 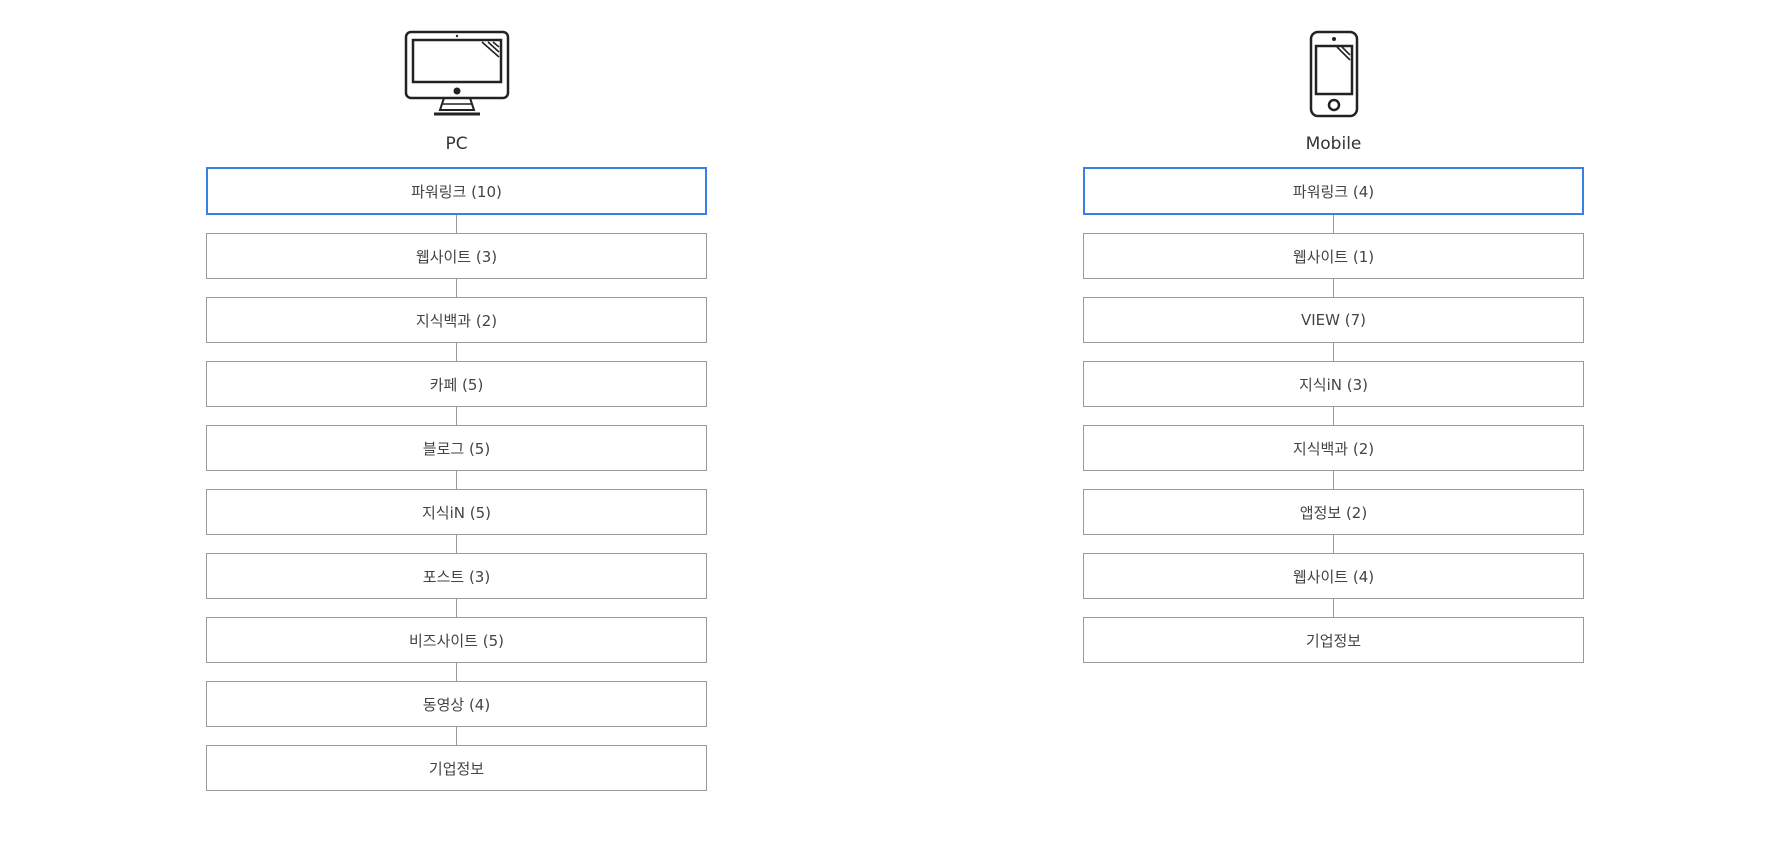 I want to click on section-item-label: VIEW (7), so click(x=1333, y=320).